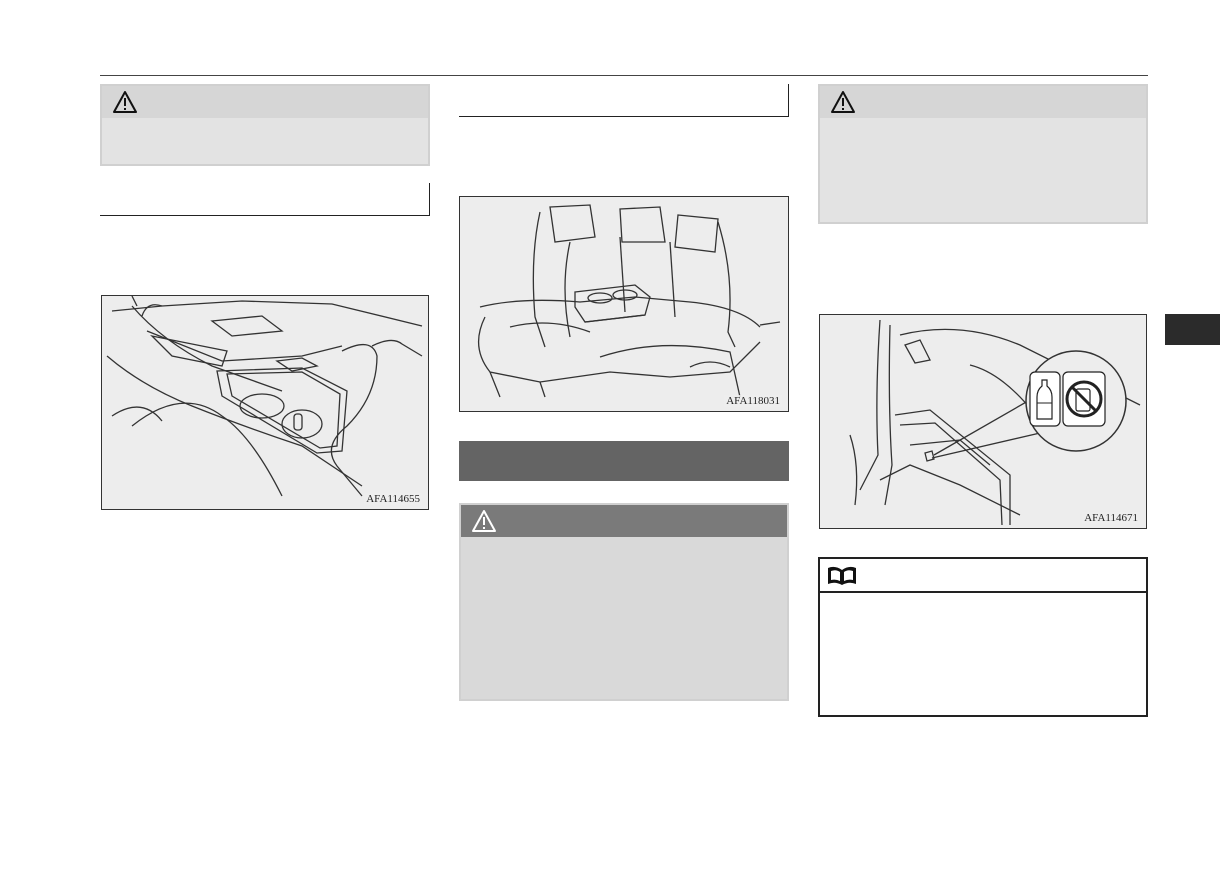  Describe the element at coordinates (995, 422) in the screenshot. I see `door-pocket-illustration` at that location.